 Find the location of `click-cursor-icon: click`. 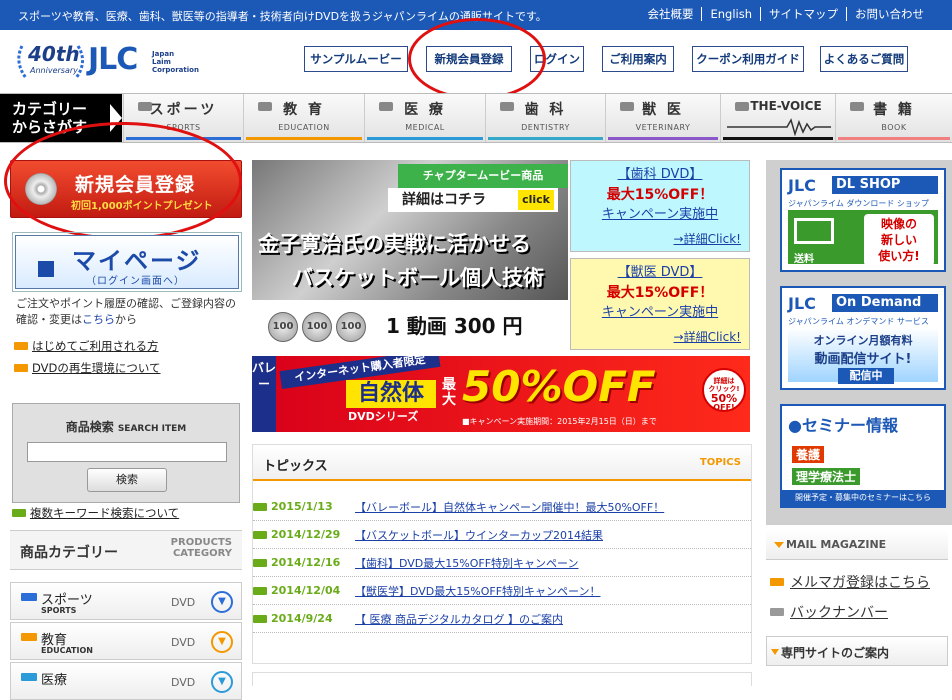

click-cursor-icon: click is located at coordinates (536, 200).